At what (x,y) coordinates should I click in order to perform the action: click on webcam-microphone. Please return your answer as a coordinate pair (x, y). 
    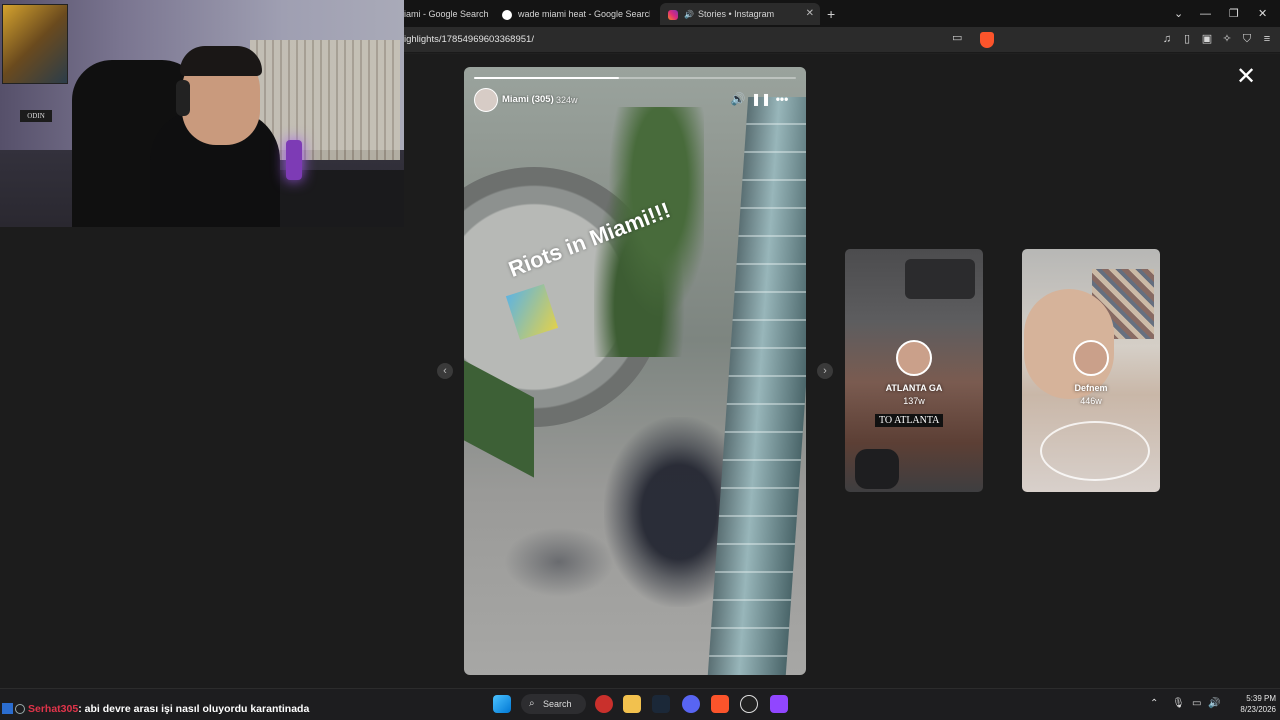
    Looking at the image, I should click on (294, 160).